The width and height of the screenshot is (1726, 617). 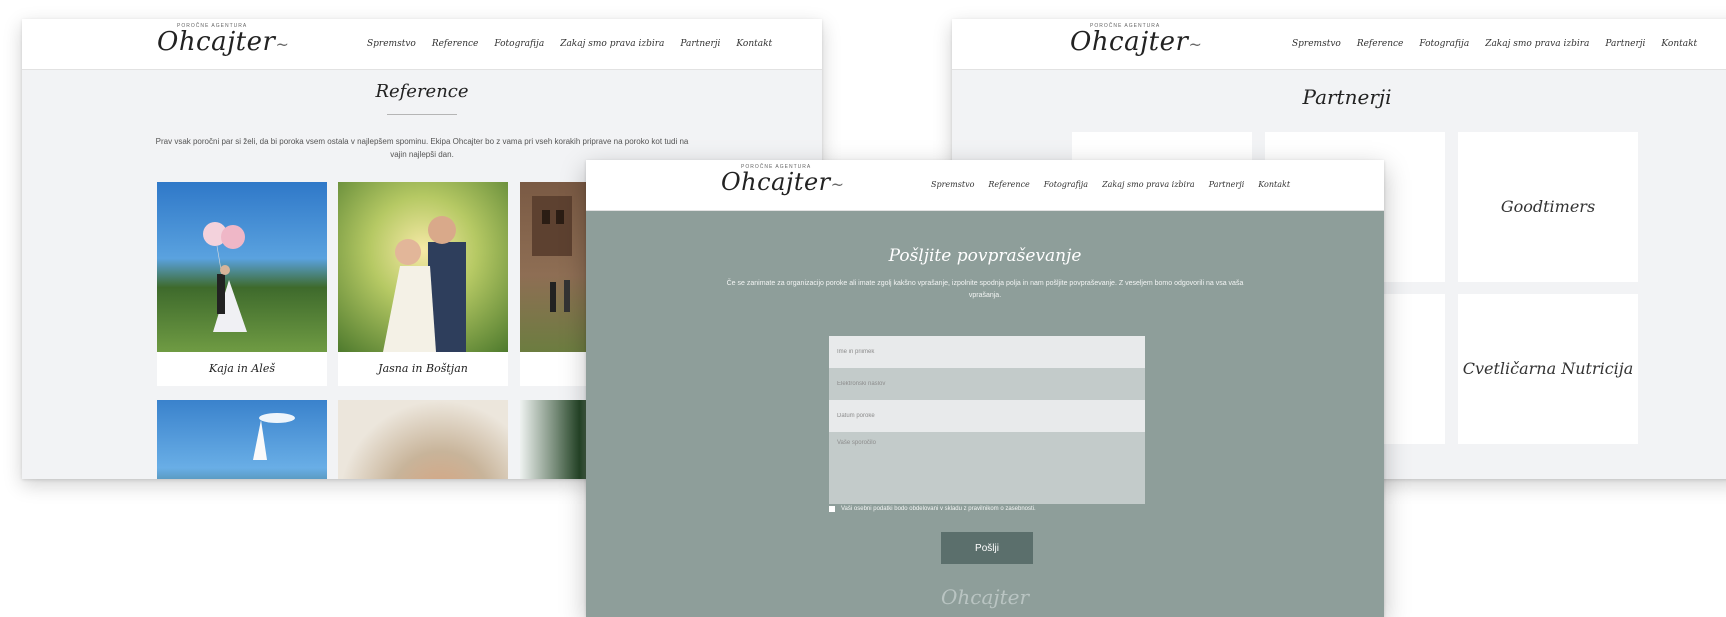 I want to click on consent-checkbox, so click(x=832, y=509).